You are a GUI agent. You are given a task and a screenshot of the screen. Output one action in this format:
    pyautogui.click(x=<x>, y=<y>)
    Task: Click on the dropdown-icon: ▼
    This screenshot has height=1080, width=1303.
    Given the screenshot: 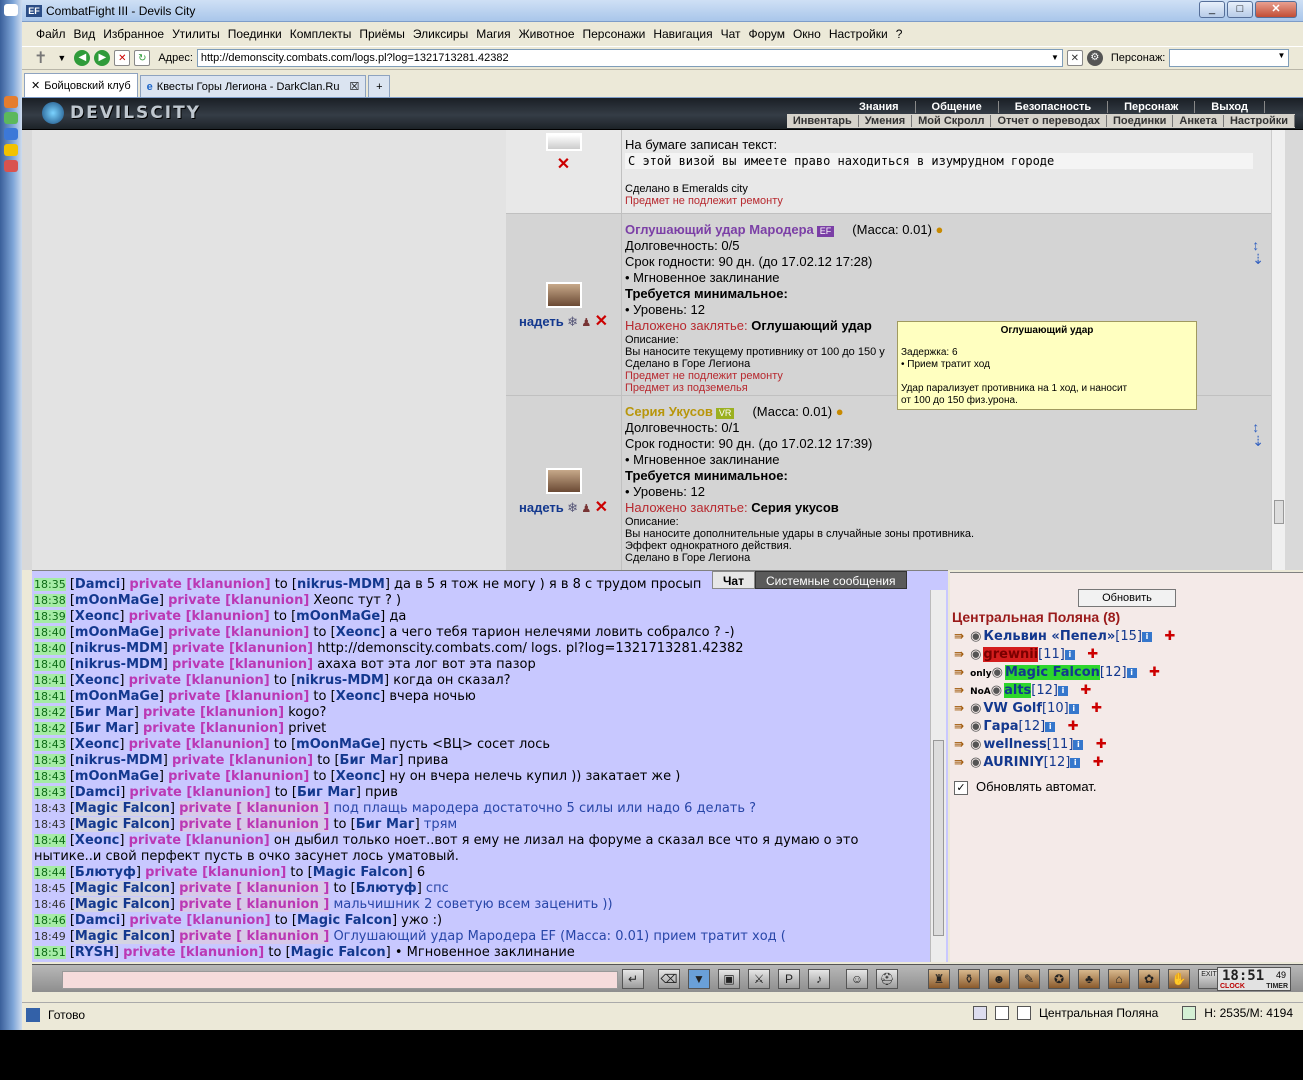 What is the action you would take?
    pyautogui.click(x=61, y=58)
    